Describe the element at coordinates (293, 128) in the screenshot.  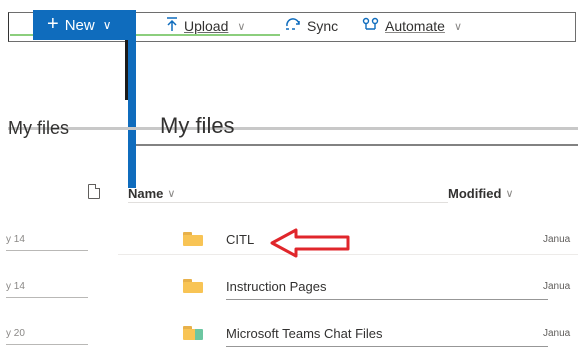
I see `breadcrumb-bar` at that location.